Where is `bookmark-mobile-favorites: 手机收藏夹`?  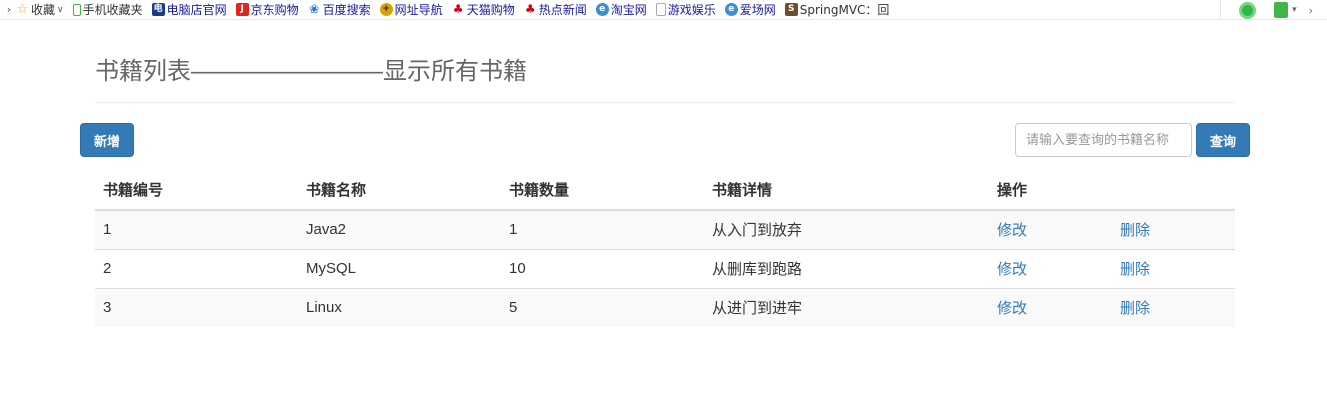
bookmark-mobile-favorites: 手机收藏夹 is located at coordinates (107, 9).